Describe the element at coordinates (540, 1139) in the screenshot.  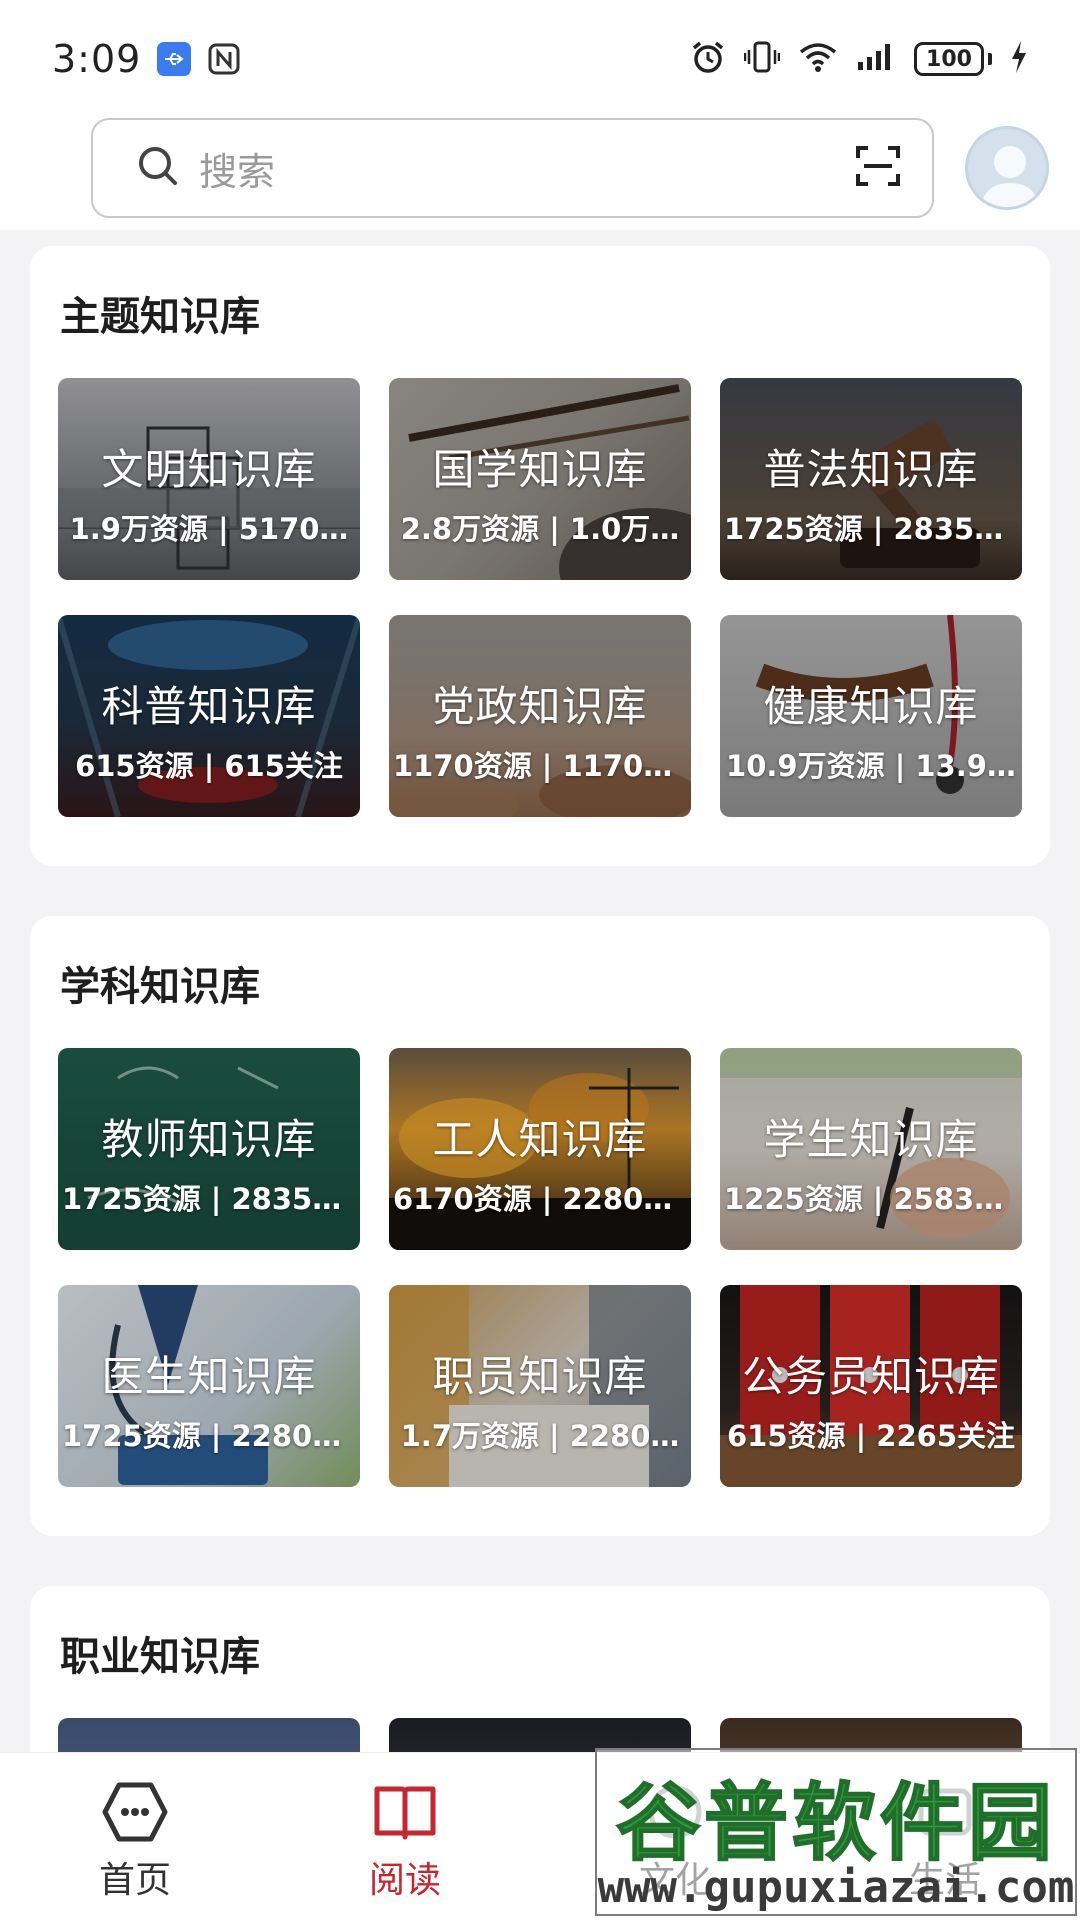
I see `card-name: 工人知识库` at that location.